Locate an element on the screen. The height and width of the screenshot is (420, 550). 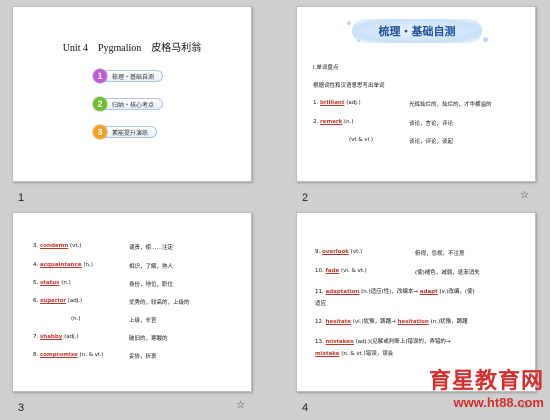
slide-number-2: 2 is located at coordinates (305, 198).